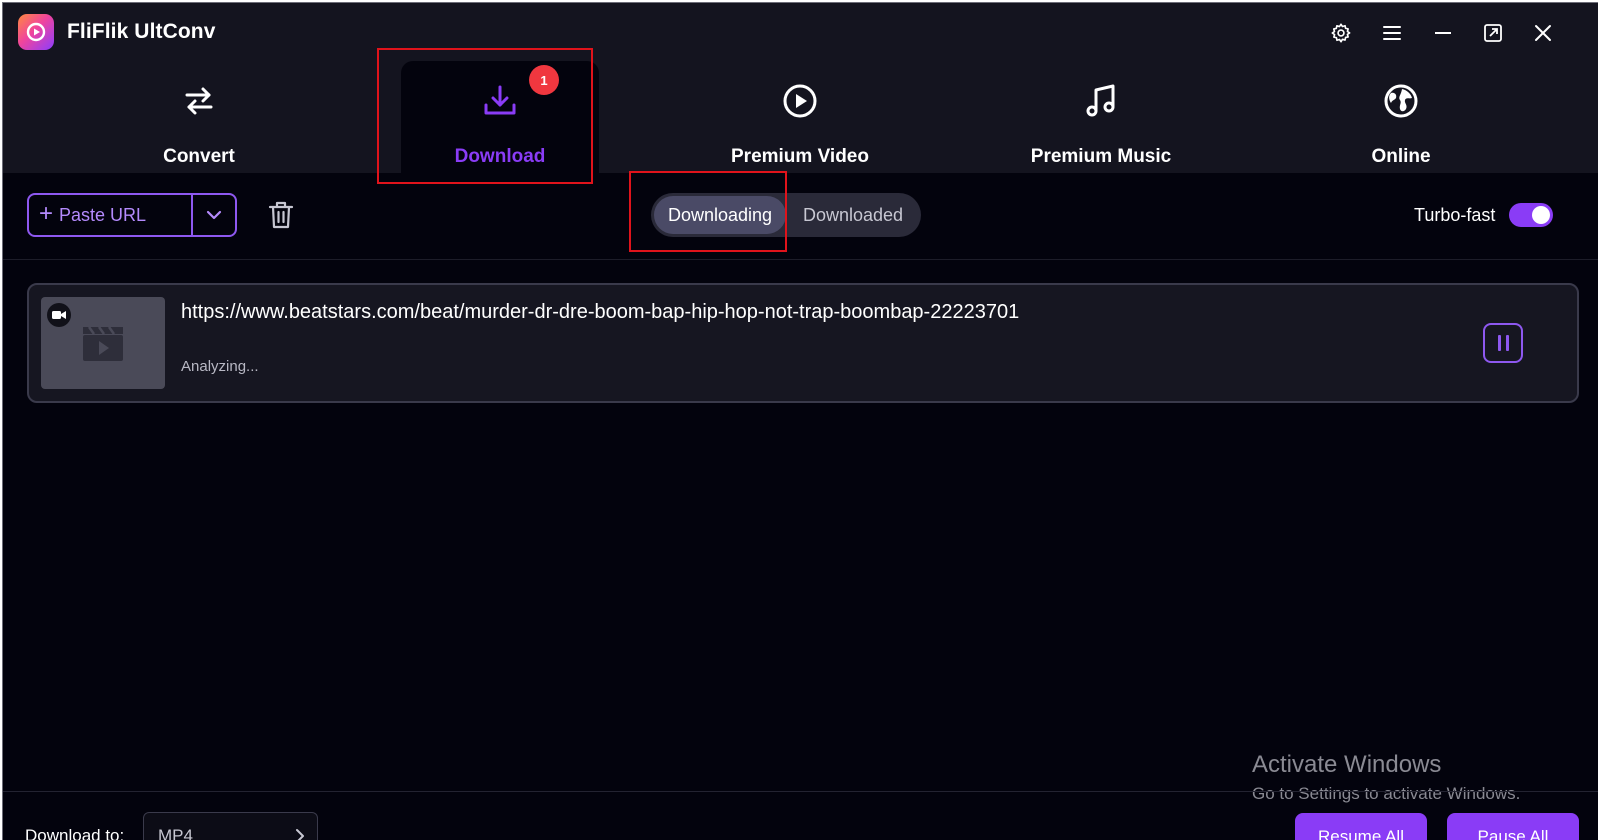 The height and width of the screenshot is (840, 1600). Describe the element at coordinates (1361, 826) in the screenshot. I see `resume-all-button: Resume All` at that location.